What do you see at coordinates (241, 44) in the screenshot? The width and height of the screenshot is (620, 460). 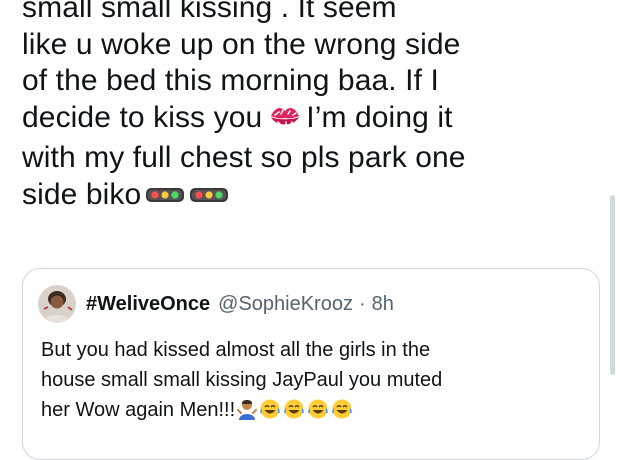 I see `tweet-line: like u woke up on the wrong side` at bounding box center [241, 44].